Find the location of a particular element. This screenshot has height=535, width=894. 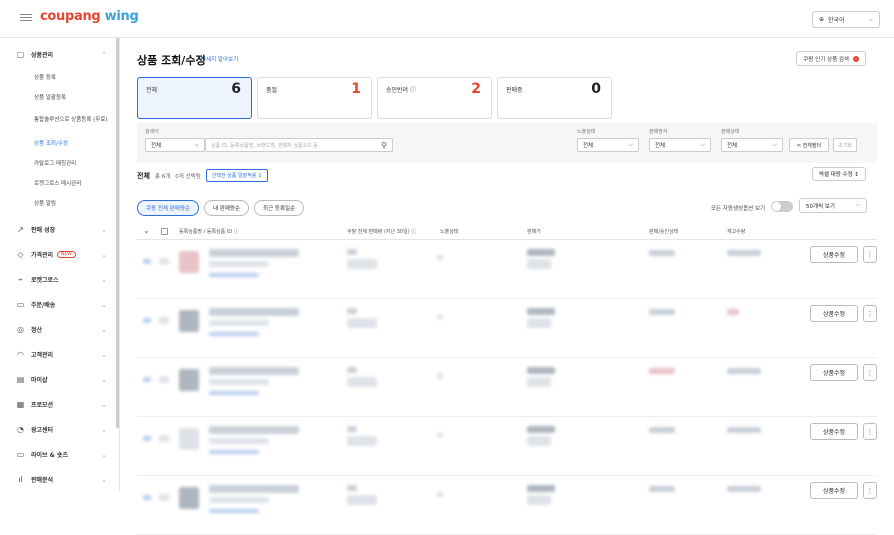

sidebar-group: ◔ 광고센터 ⌄ is located at coordinates (59, 429).